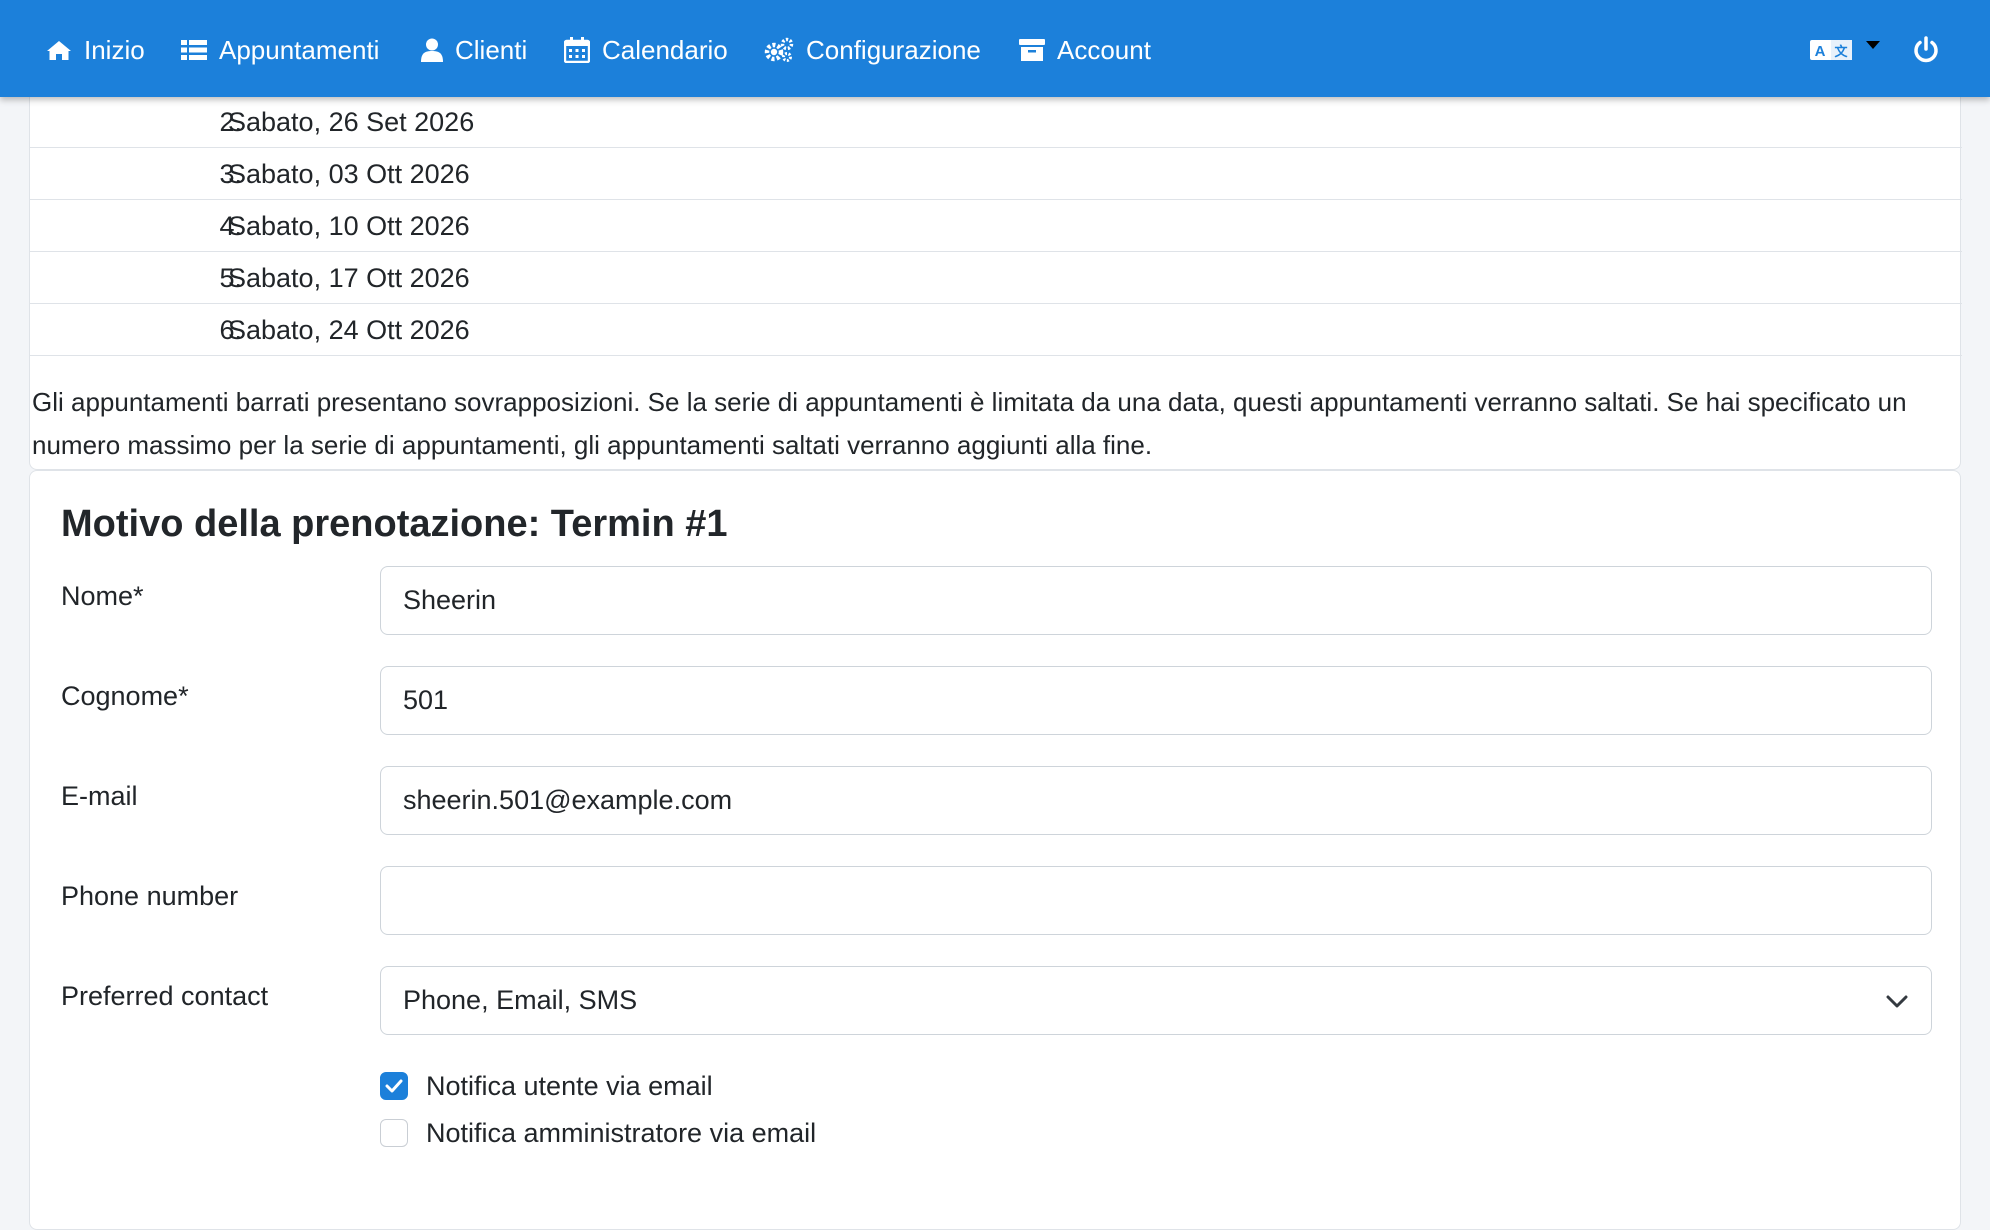  What do you see at coordinates (349, 330) in the screenshot?
I see `date-text: Sabato, 24 Ott 2026` at bounding box center [349, 330].